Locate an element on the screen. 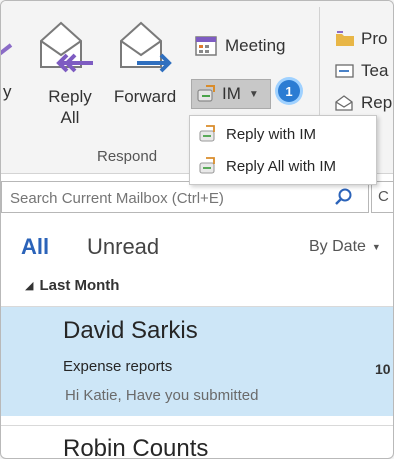 Image resolution: width=394 pixels, height=459 pixels. forward-button: Forward is located at coordinates (145, 65).